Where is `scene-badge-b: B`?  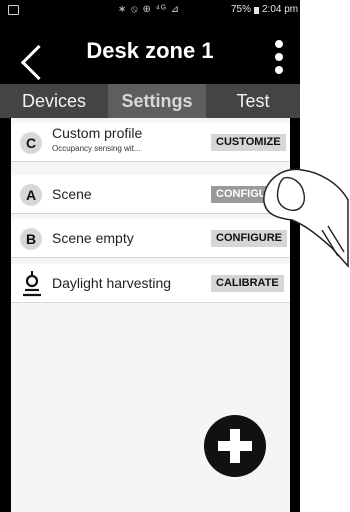 scene-badge-b: B is located at coordinates (31, 239).